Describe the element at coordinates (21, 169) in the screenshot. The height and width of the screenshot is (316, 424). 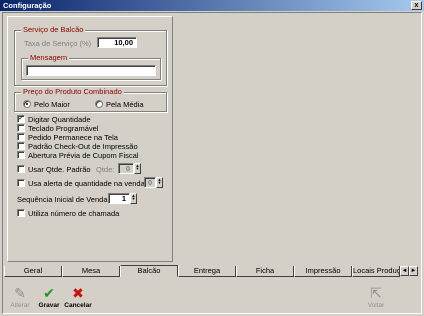
I see `usar-qtde-padrao-checkbox` at that location.